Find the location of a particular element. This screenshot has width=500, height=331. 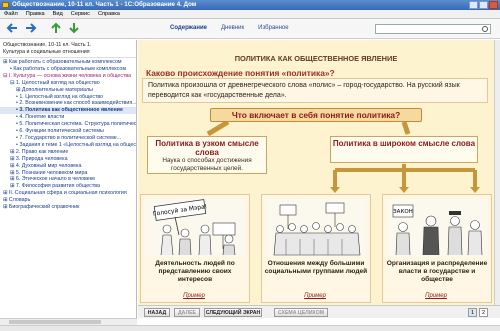

minimize-button is located at coordinates (473, 5).